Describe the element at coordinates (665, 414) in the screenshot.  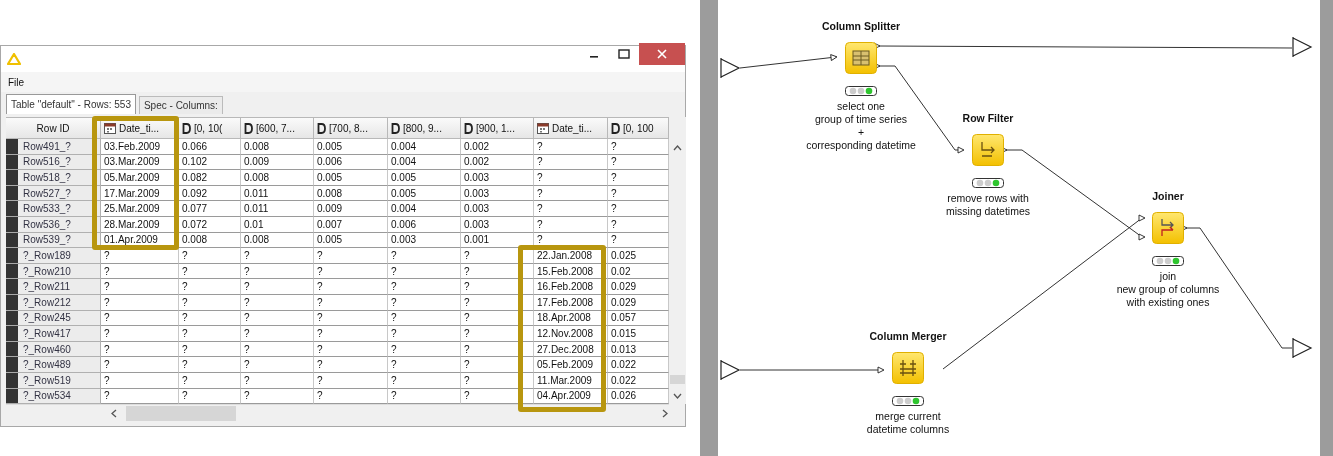
I see `scroll-right-icon` at that location.